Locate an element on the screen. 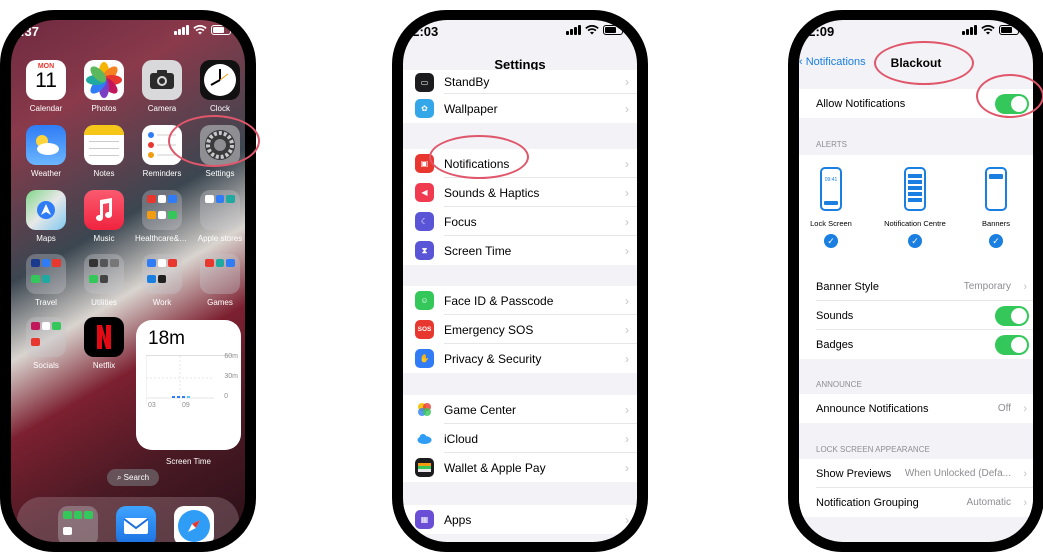 Image resolution: width=1043 pixels, height=554 pixels. cloud-icon is located at coordinates (424, 438).